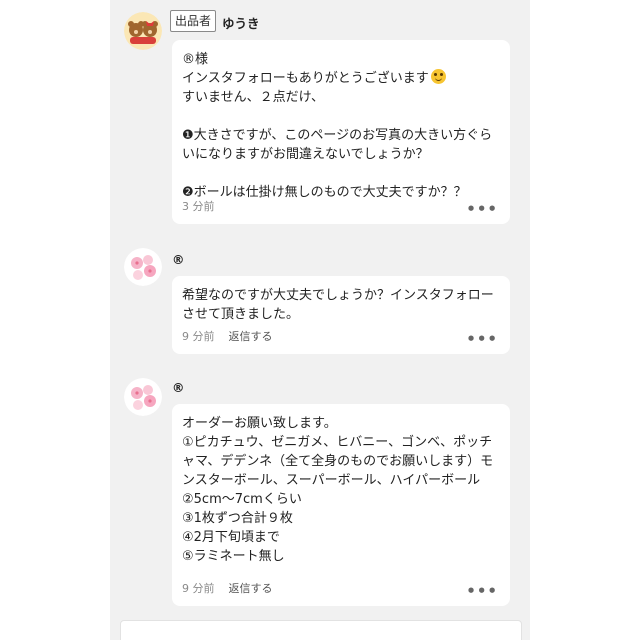 This screenshot has height=640, width=640. I want to click on comment-input, so click(321, 630).